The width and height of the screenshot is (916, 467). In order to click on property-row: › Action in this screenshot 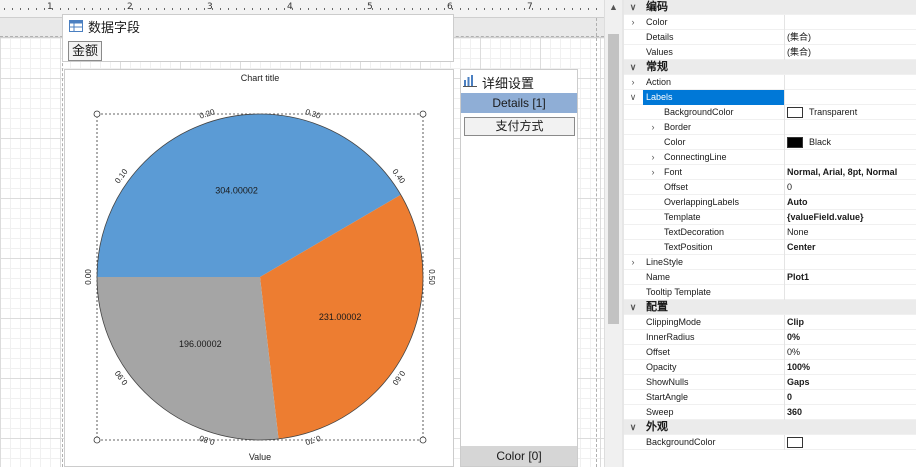, I will do `click(770, 82)`.